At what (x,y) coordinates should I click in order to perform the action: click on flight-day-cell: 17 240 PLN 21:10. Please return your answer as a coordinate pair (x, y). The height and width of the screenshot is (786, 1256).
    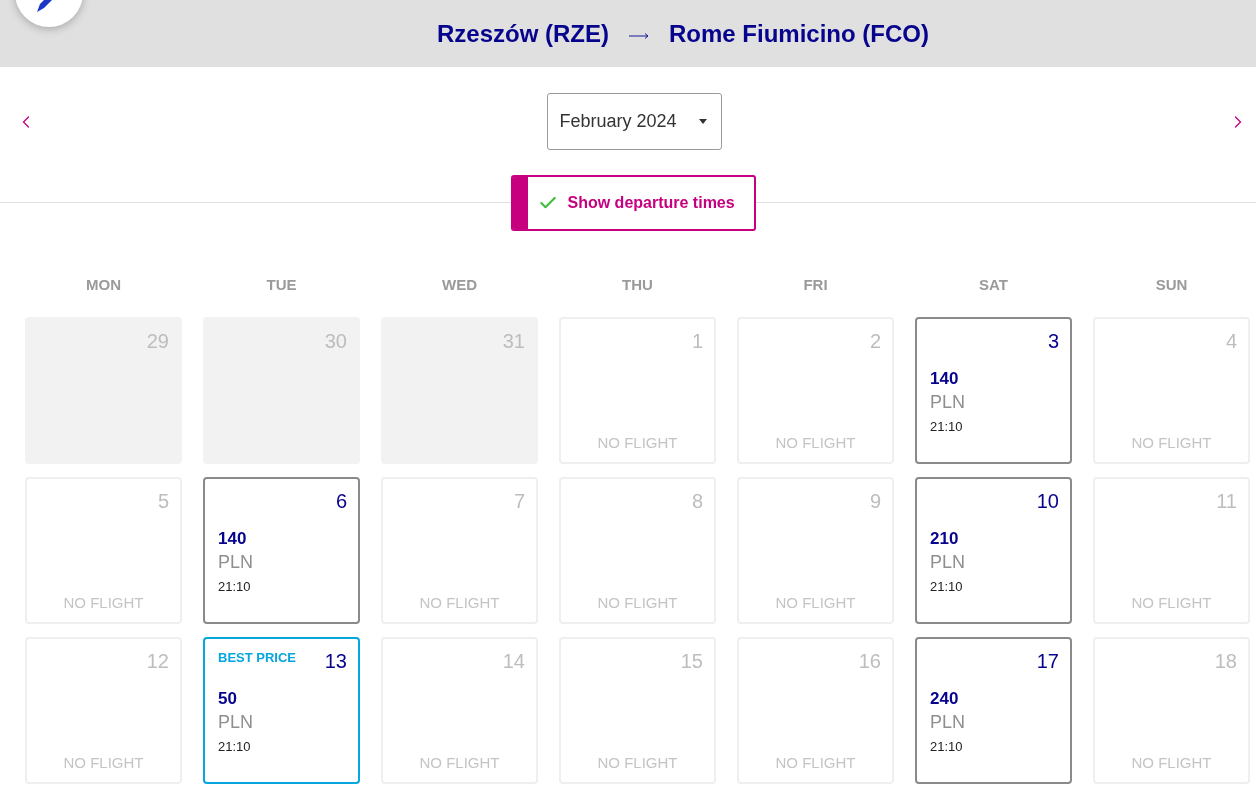
    Looking at the image, I should click on (993, 710).